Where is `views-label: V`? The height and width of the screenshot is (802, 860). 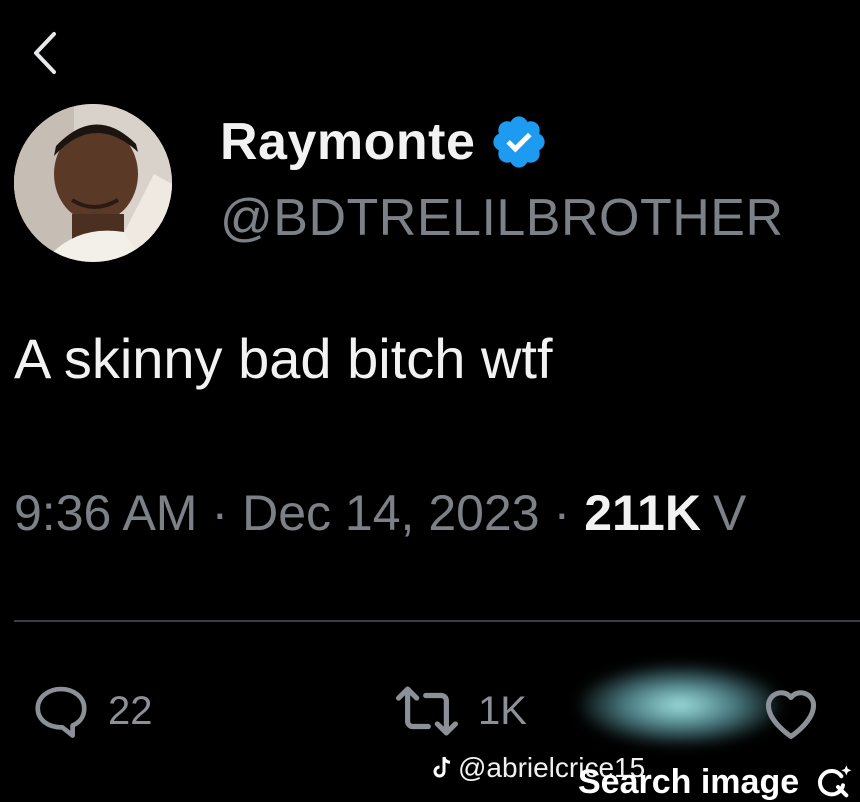
views-label: V is located at coordinates (729, 513).